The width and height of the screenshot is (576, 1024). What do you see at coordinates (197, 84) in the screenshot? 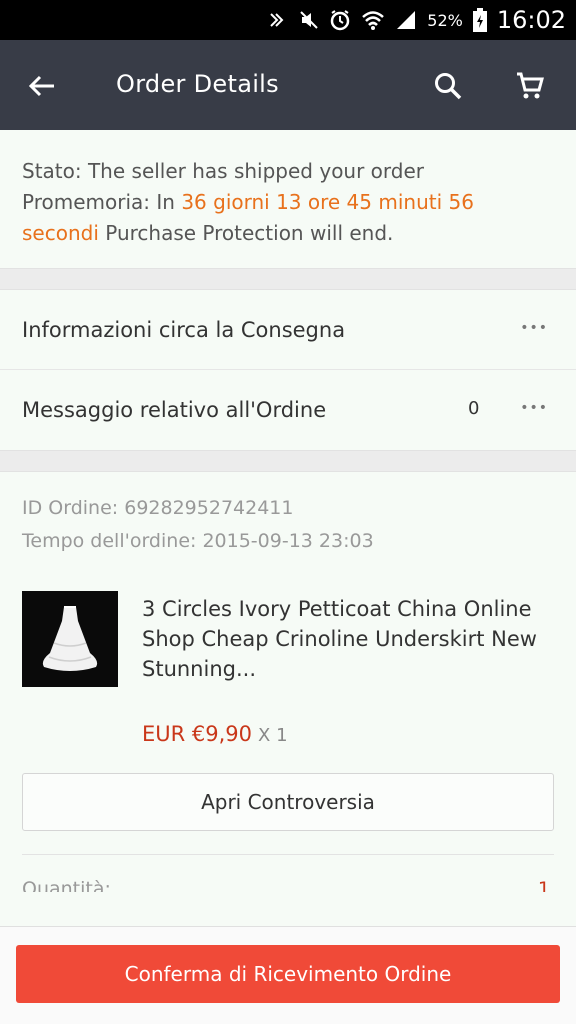
I see `page-title: Order Details` at bounding box center [197, 84].